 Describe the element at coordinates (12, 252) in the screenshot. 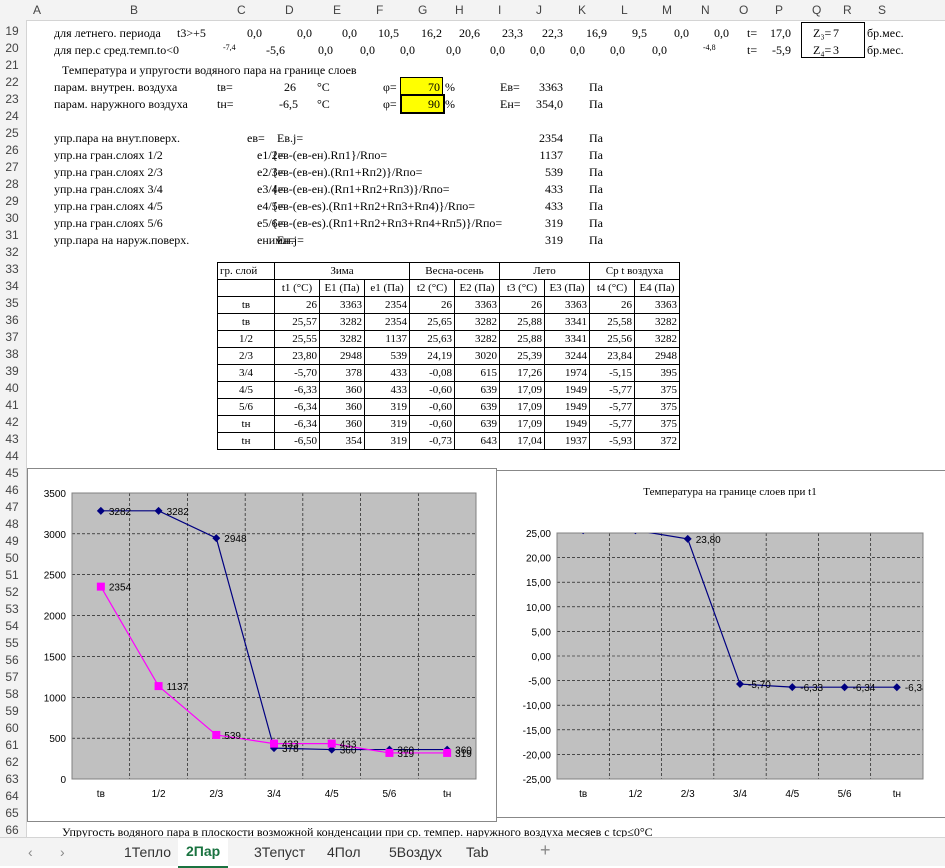

I see `row-header-32: 32` at that location.